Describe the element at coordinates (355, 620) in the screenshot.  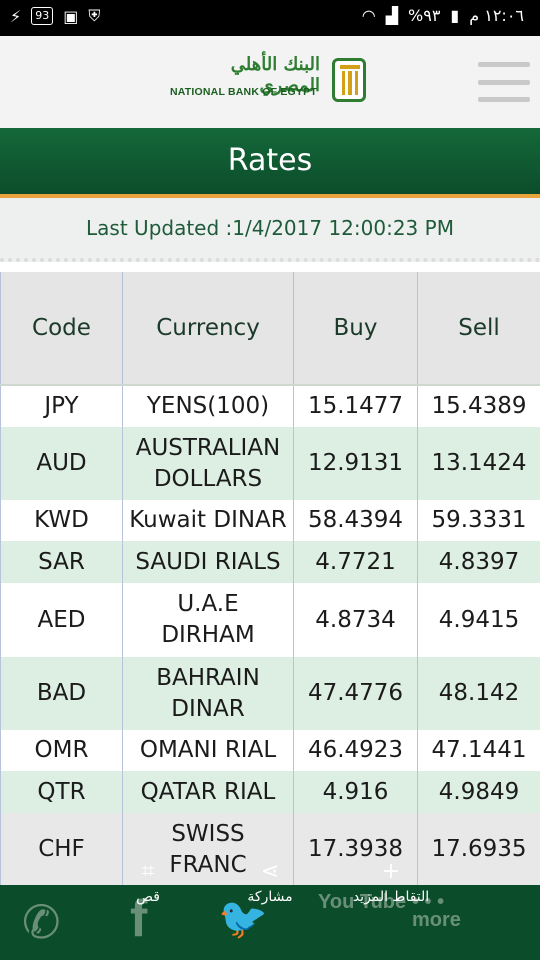
I see `cell-buy: 4.8734` at that location.